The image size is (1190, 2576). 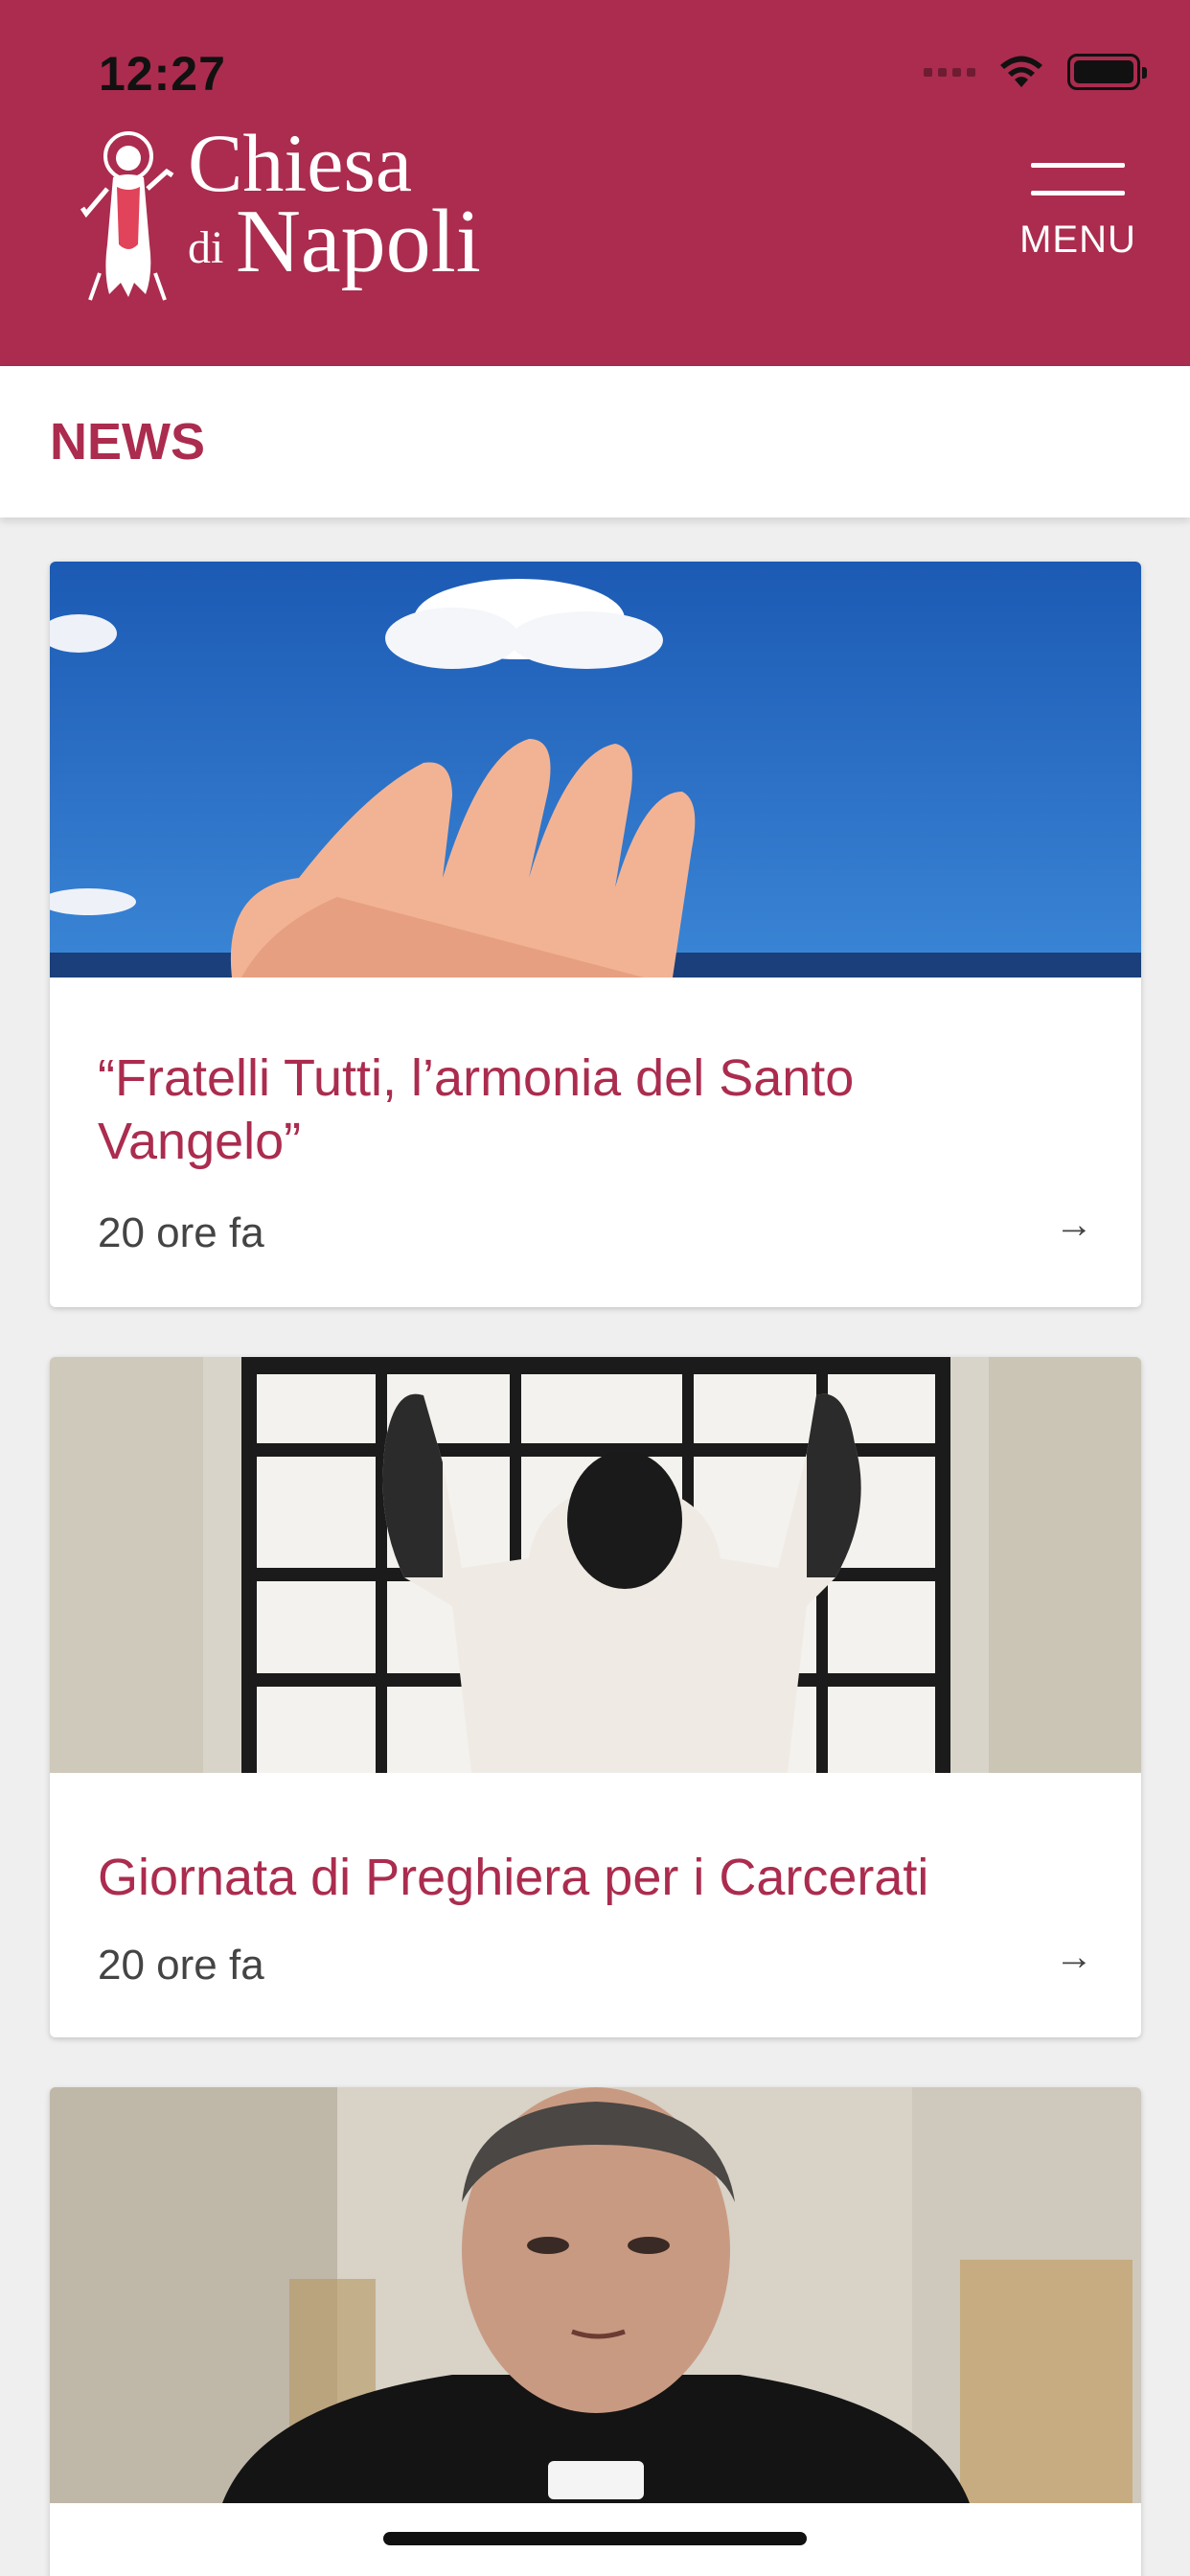 What do you see at coordinates (595, 442) in the screenshot?
I see `section-header: NEWS` at bounding box center [595, 442].